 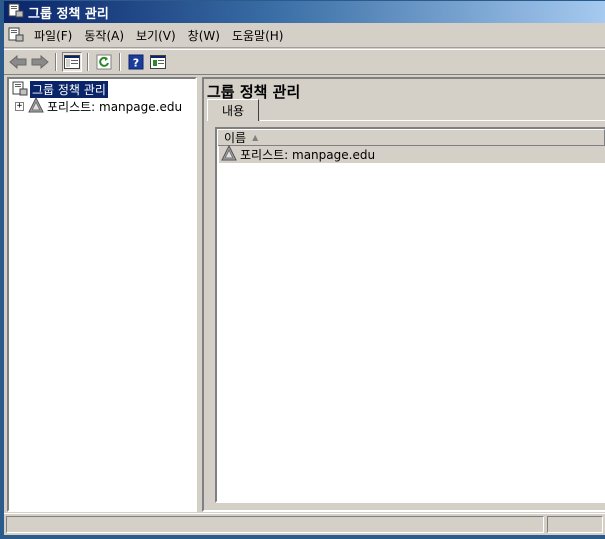 I want to click on properties-icon, so click(x=158, y=62).